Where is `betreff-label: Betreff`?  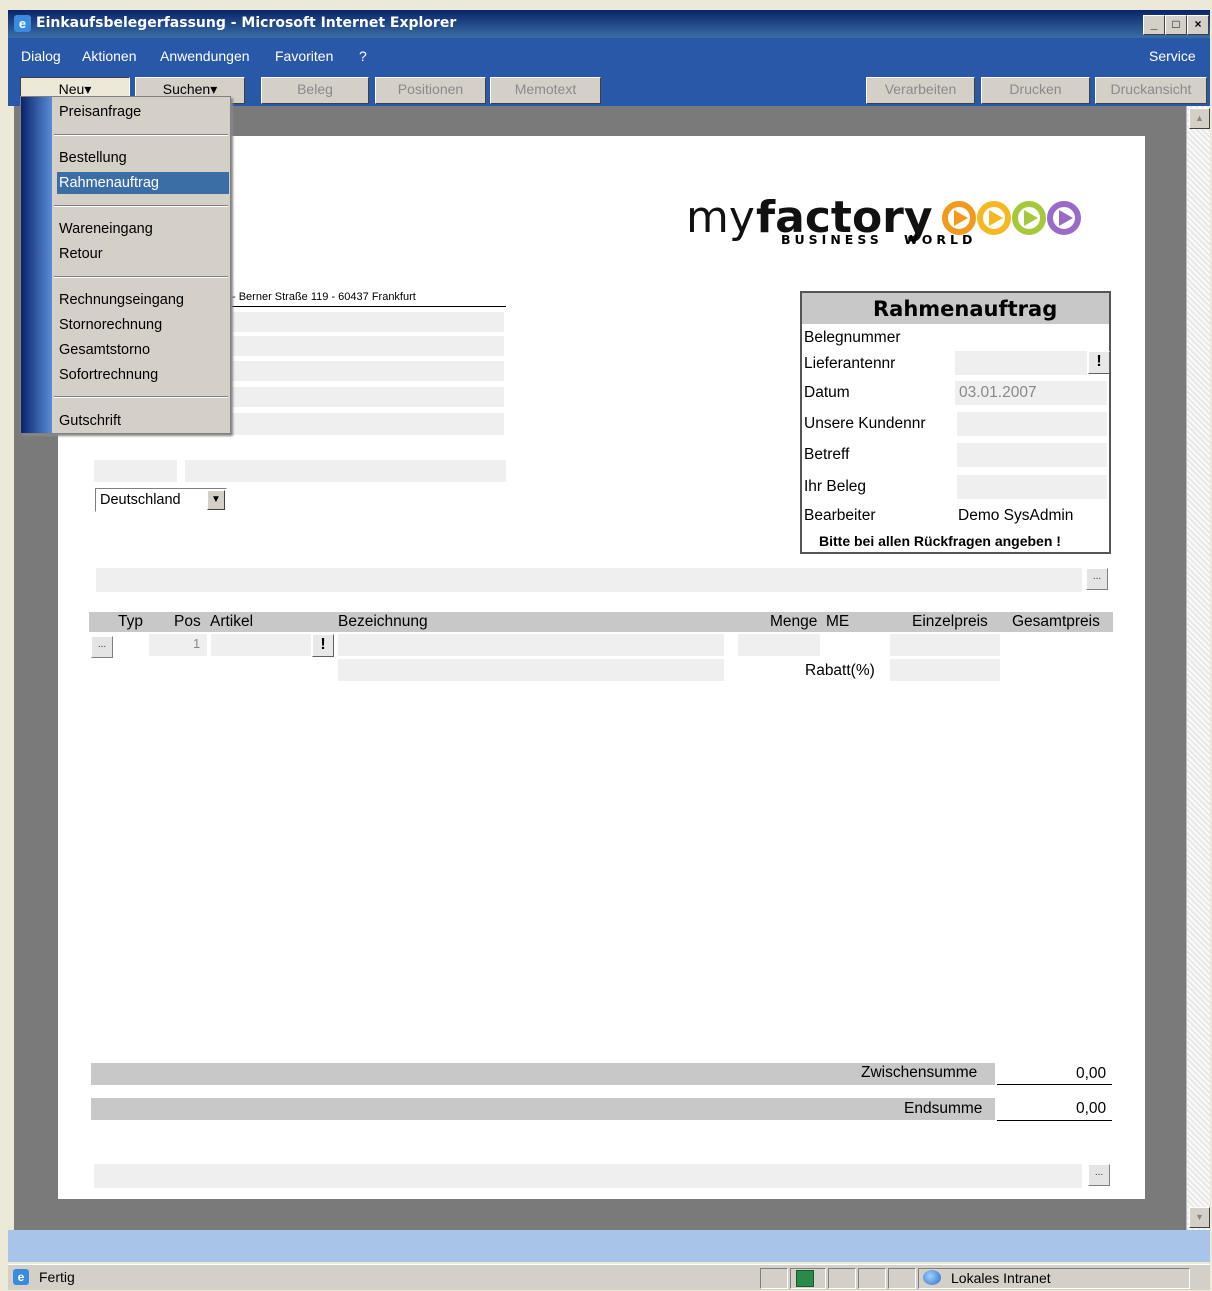
betreff-label: Betreff is located at coordinates (827, 454).